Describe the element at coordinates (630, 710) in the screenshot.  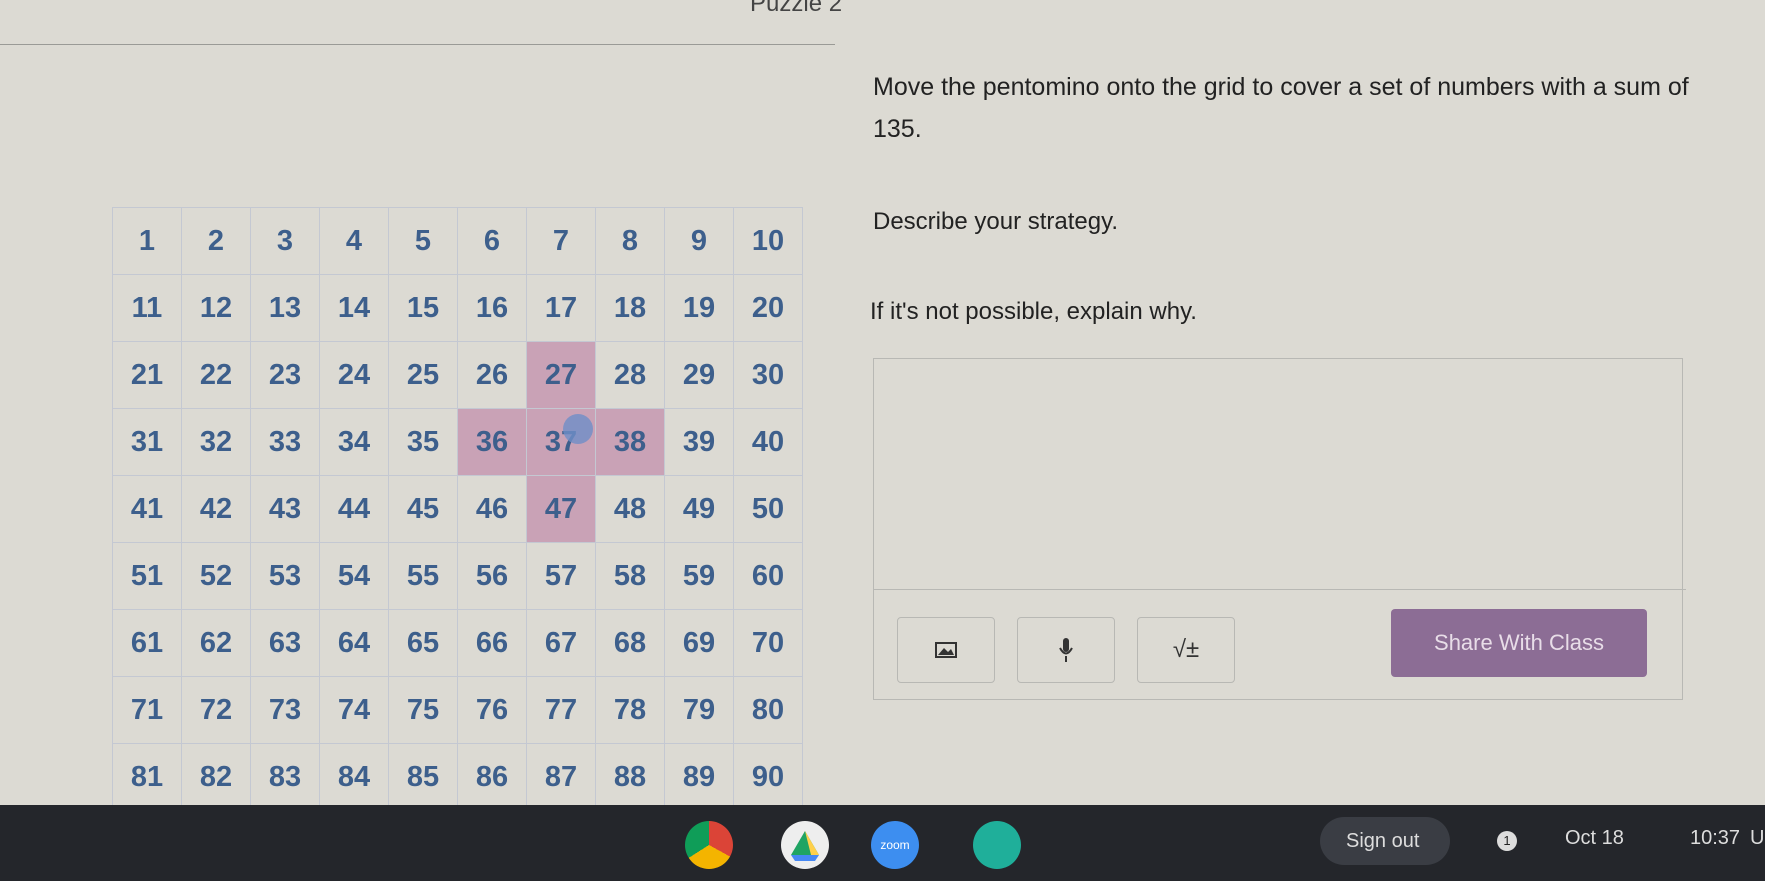
I see `grid-cell: 78` at that location.